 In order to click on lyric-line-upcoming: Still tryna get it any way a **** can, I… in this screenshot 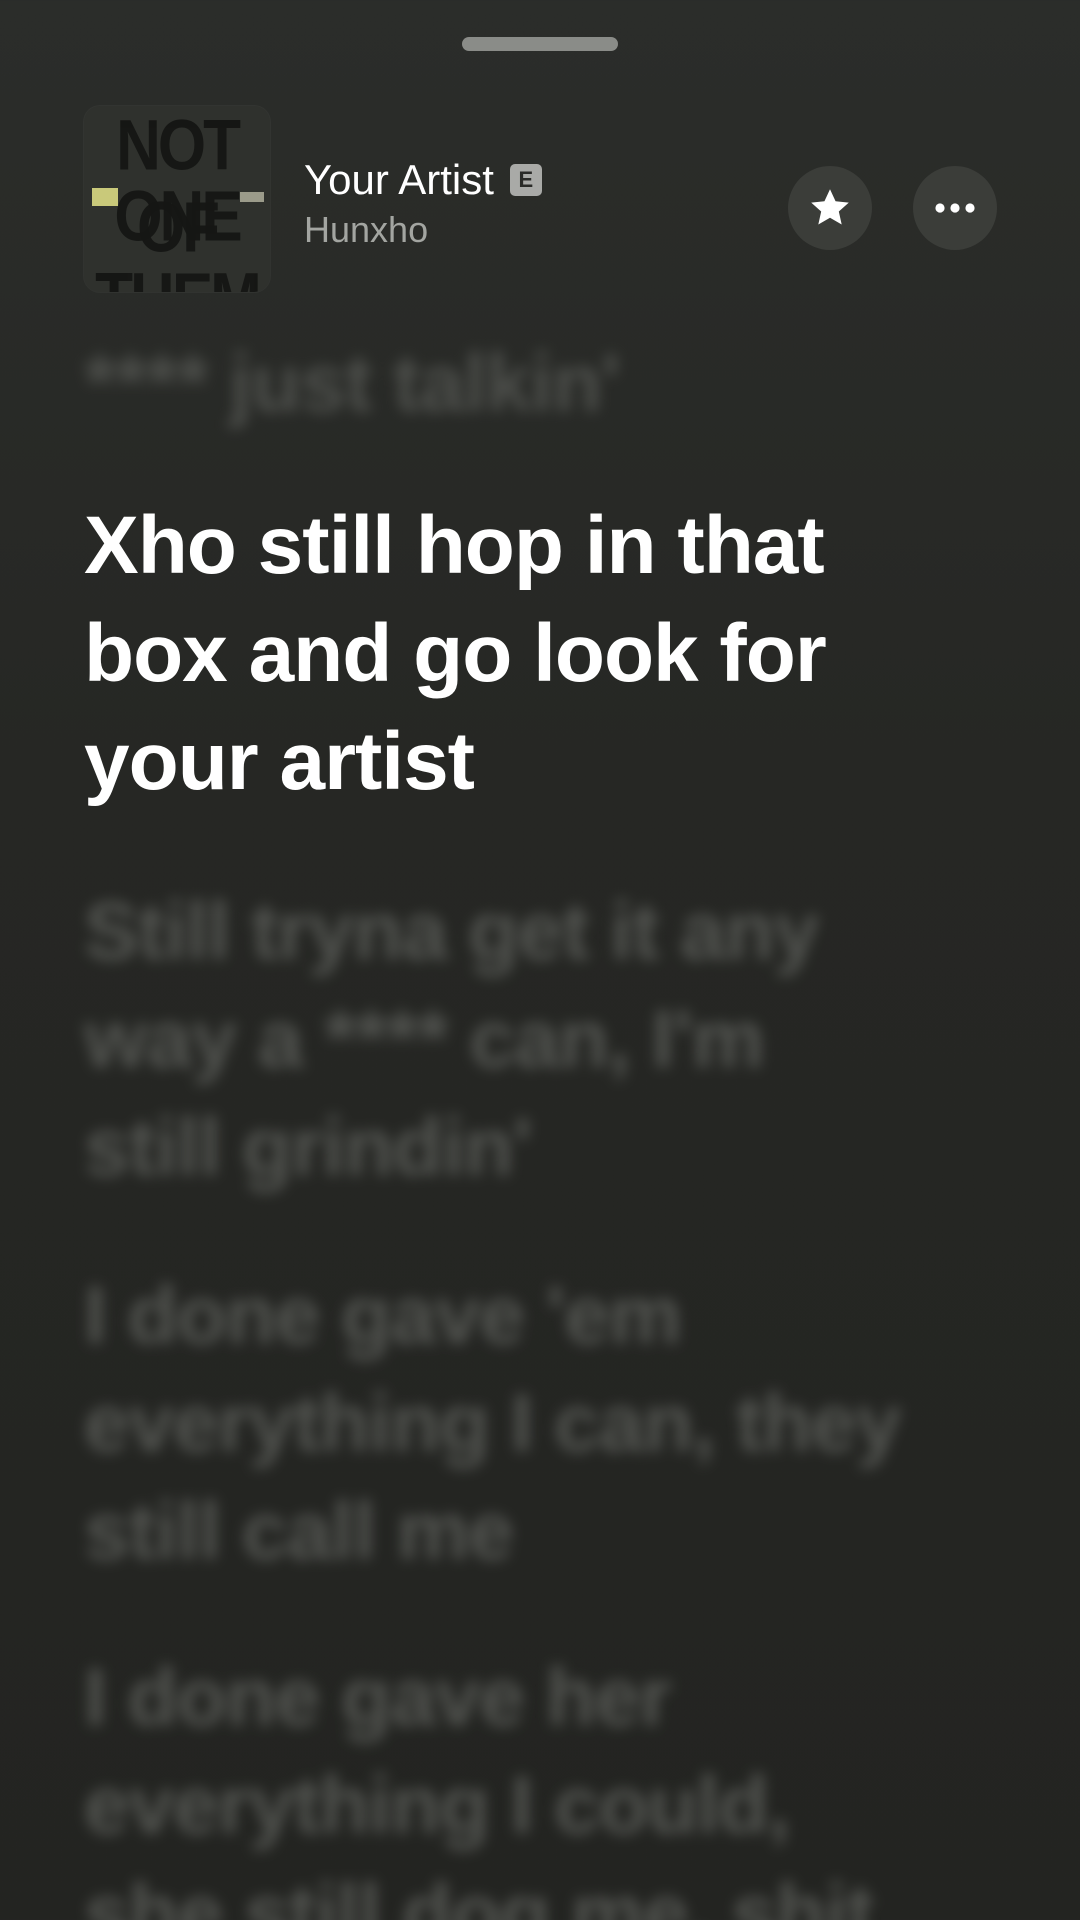, I will do `click(494, 1040)`.